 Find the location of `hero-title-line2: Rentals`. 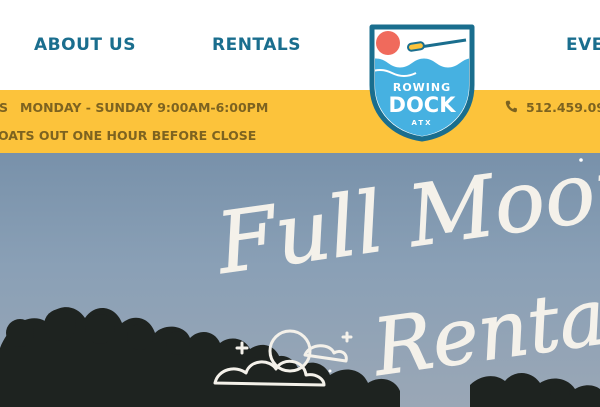

hero-title-line2: Rentals is located at coordinates (483, 328).